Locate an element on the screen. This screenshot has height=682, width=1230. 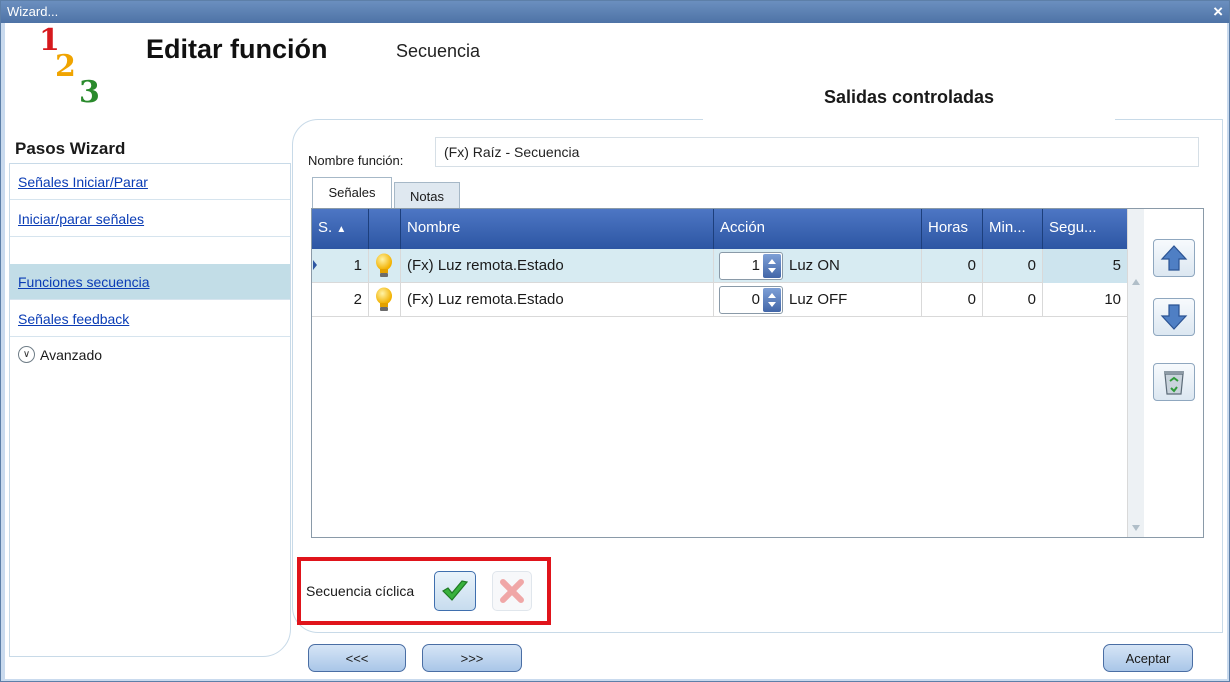
next-label: >>> is located at coordinates (472, 658).